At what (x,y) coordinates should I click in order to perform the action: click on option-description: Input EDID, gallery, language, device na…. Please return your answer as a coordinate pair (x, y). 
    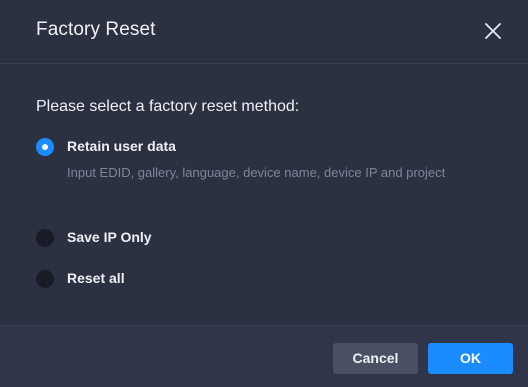
    Looking at the image, I should click on (256, 172).